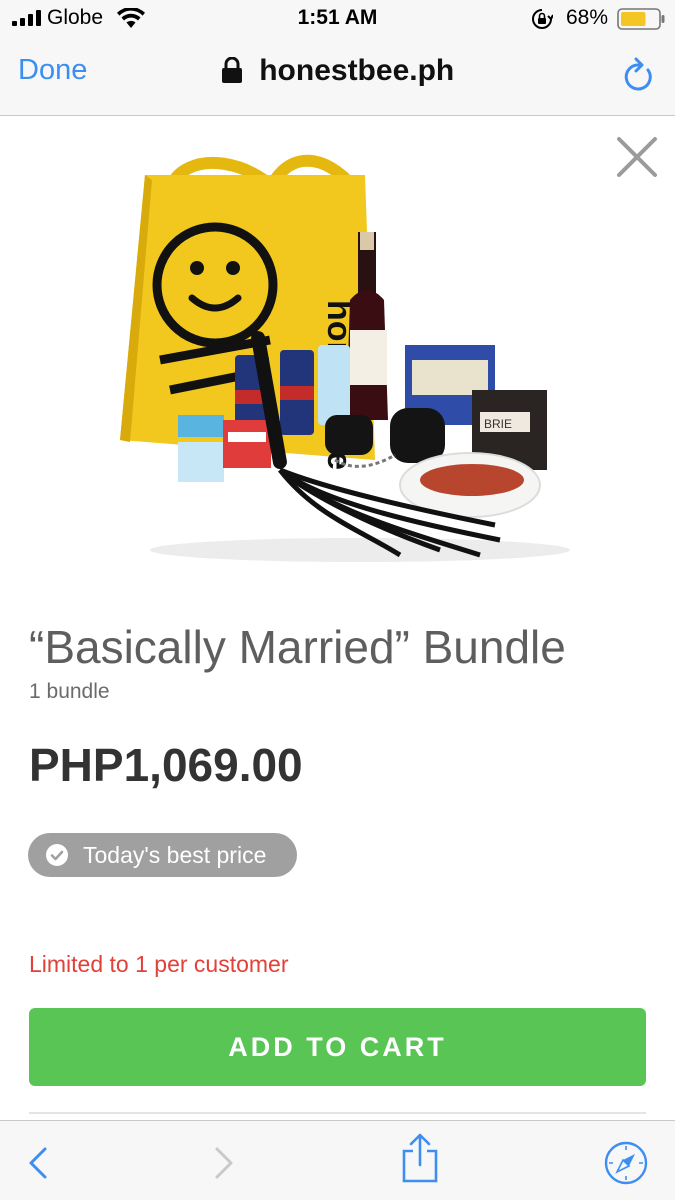 This screenshot has width=675, height=1200. Describe the element at coordinates (337, 19) in the screenshot. I see `status-bar: Globe 1:51 AM 68%` at that location.